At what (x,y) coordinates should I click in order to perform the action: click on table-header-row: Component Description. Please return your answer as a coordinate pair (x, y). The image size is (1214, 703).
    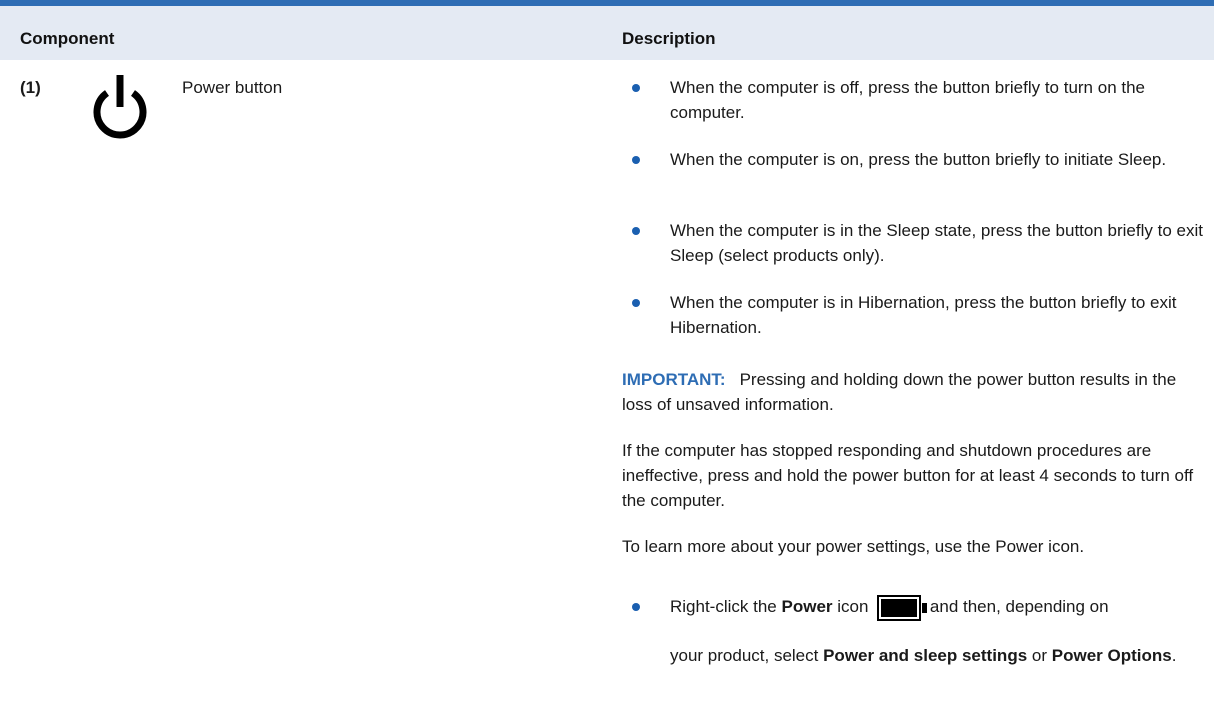
    Looking at the image, I should click on (607, 33).